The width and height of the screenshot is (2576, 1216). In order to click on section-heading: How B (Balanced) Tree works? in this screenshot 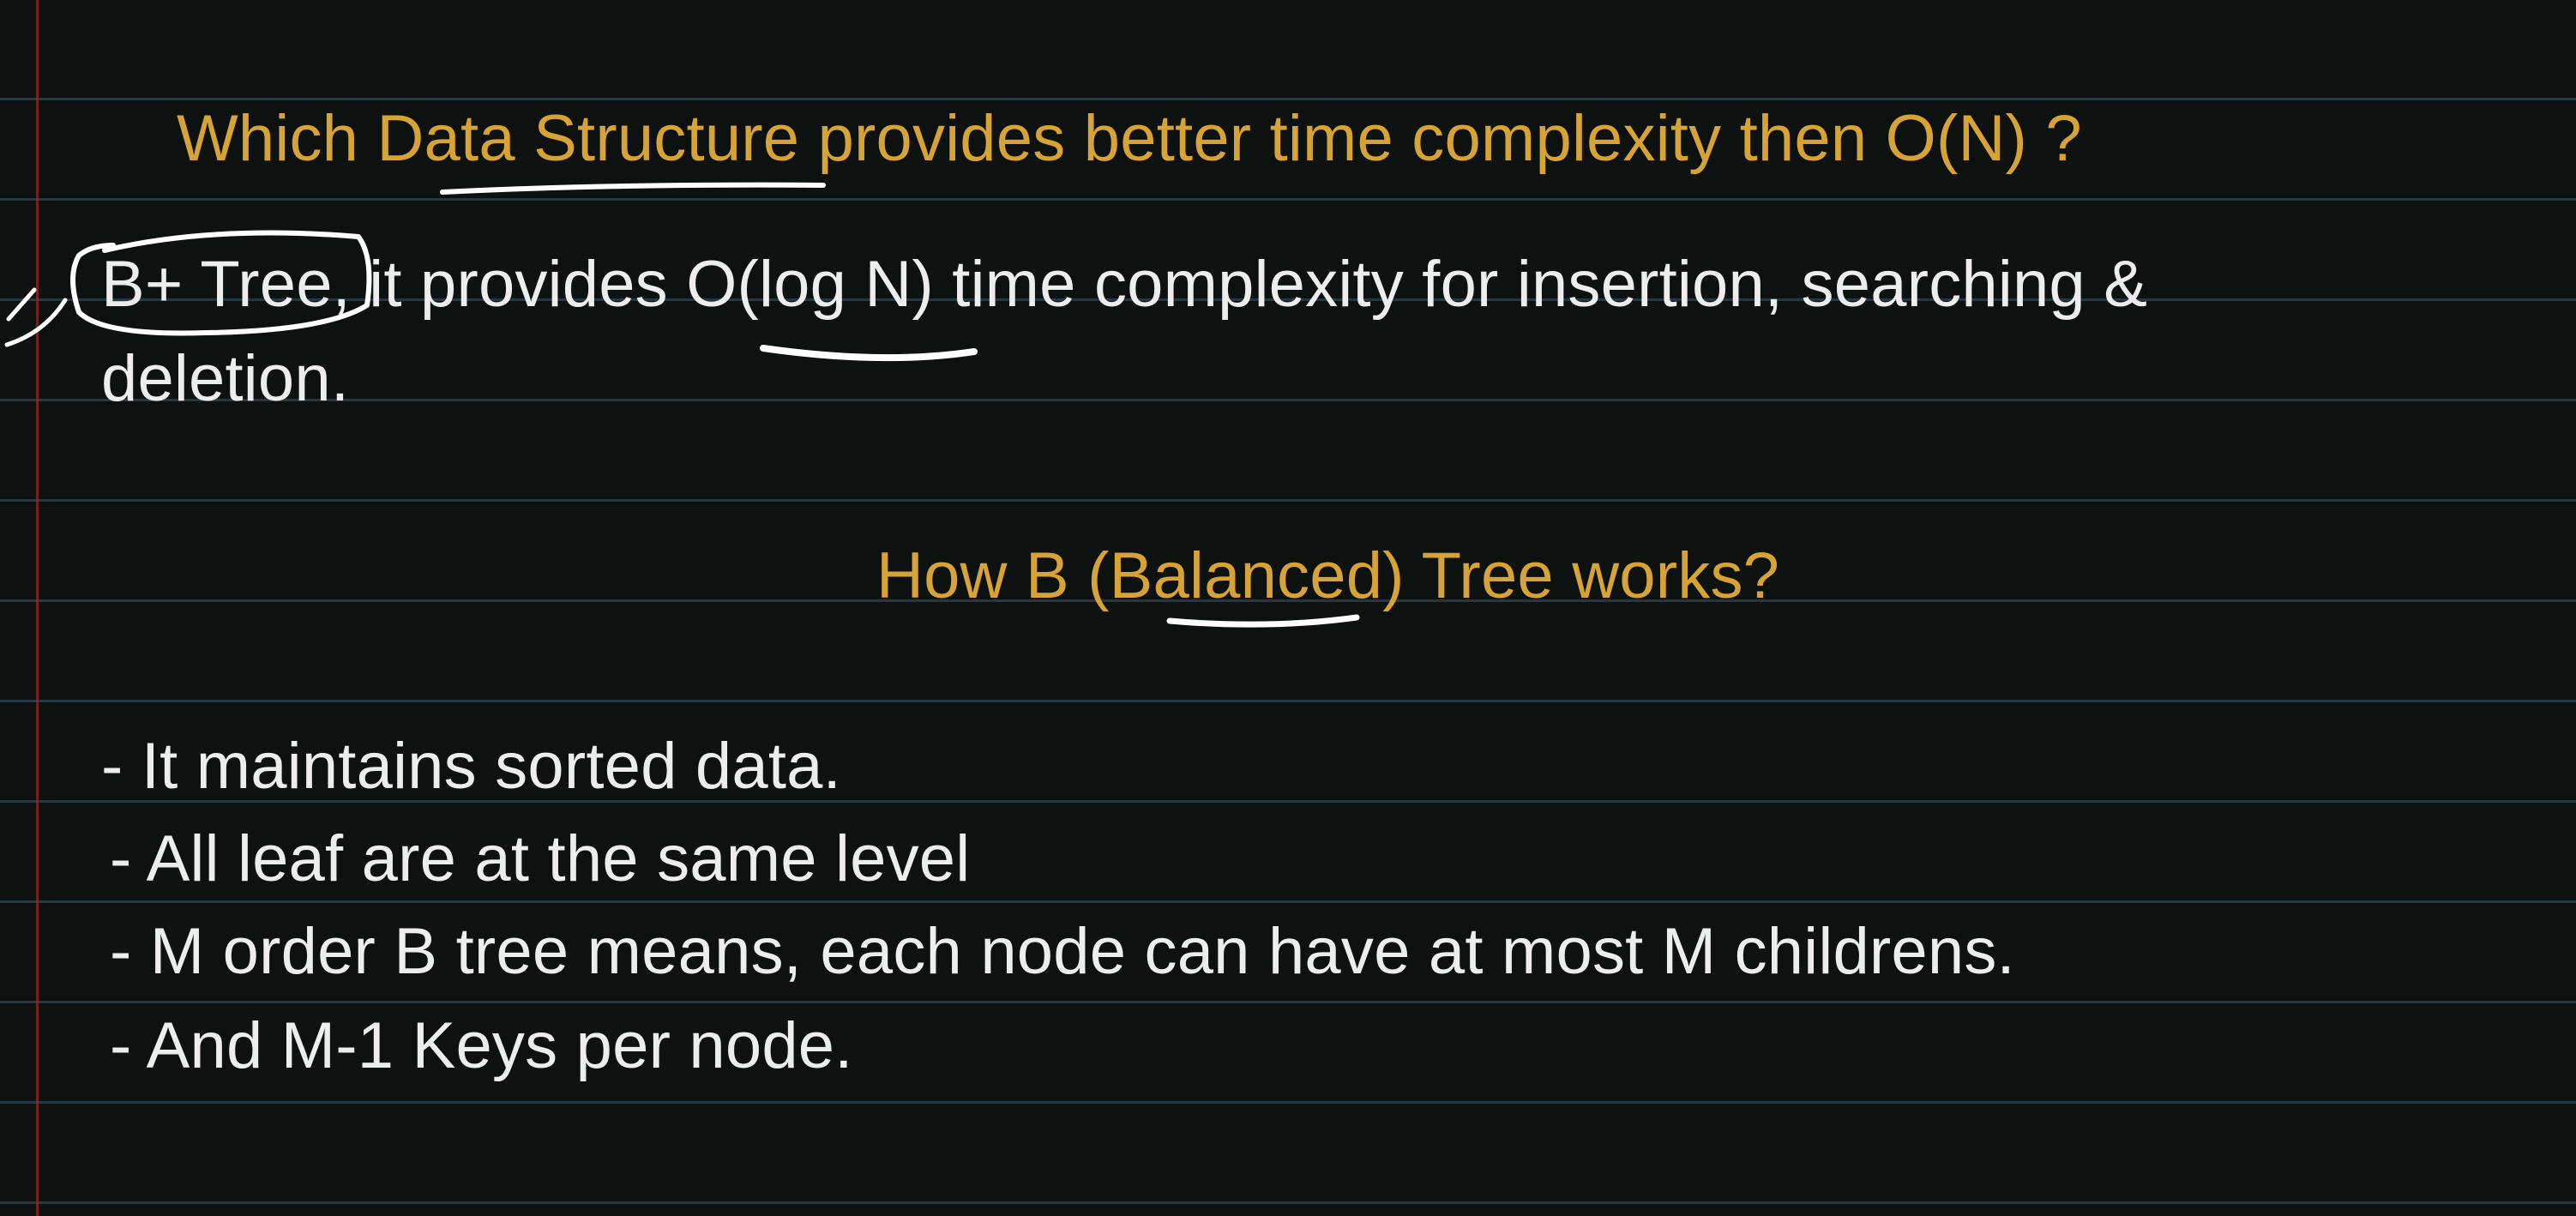, I will do `click(1328, 575)`.